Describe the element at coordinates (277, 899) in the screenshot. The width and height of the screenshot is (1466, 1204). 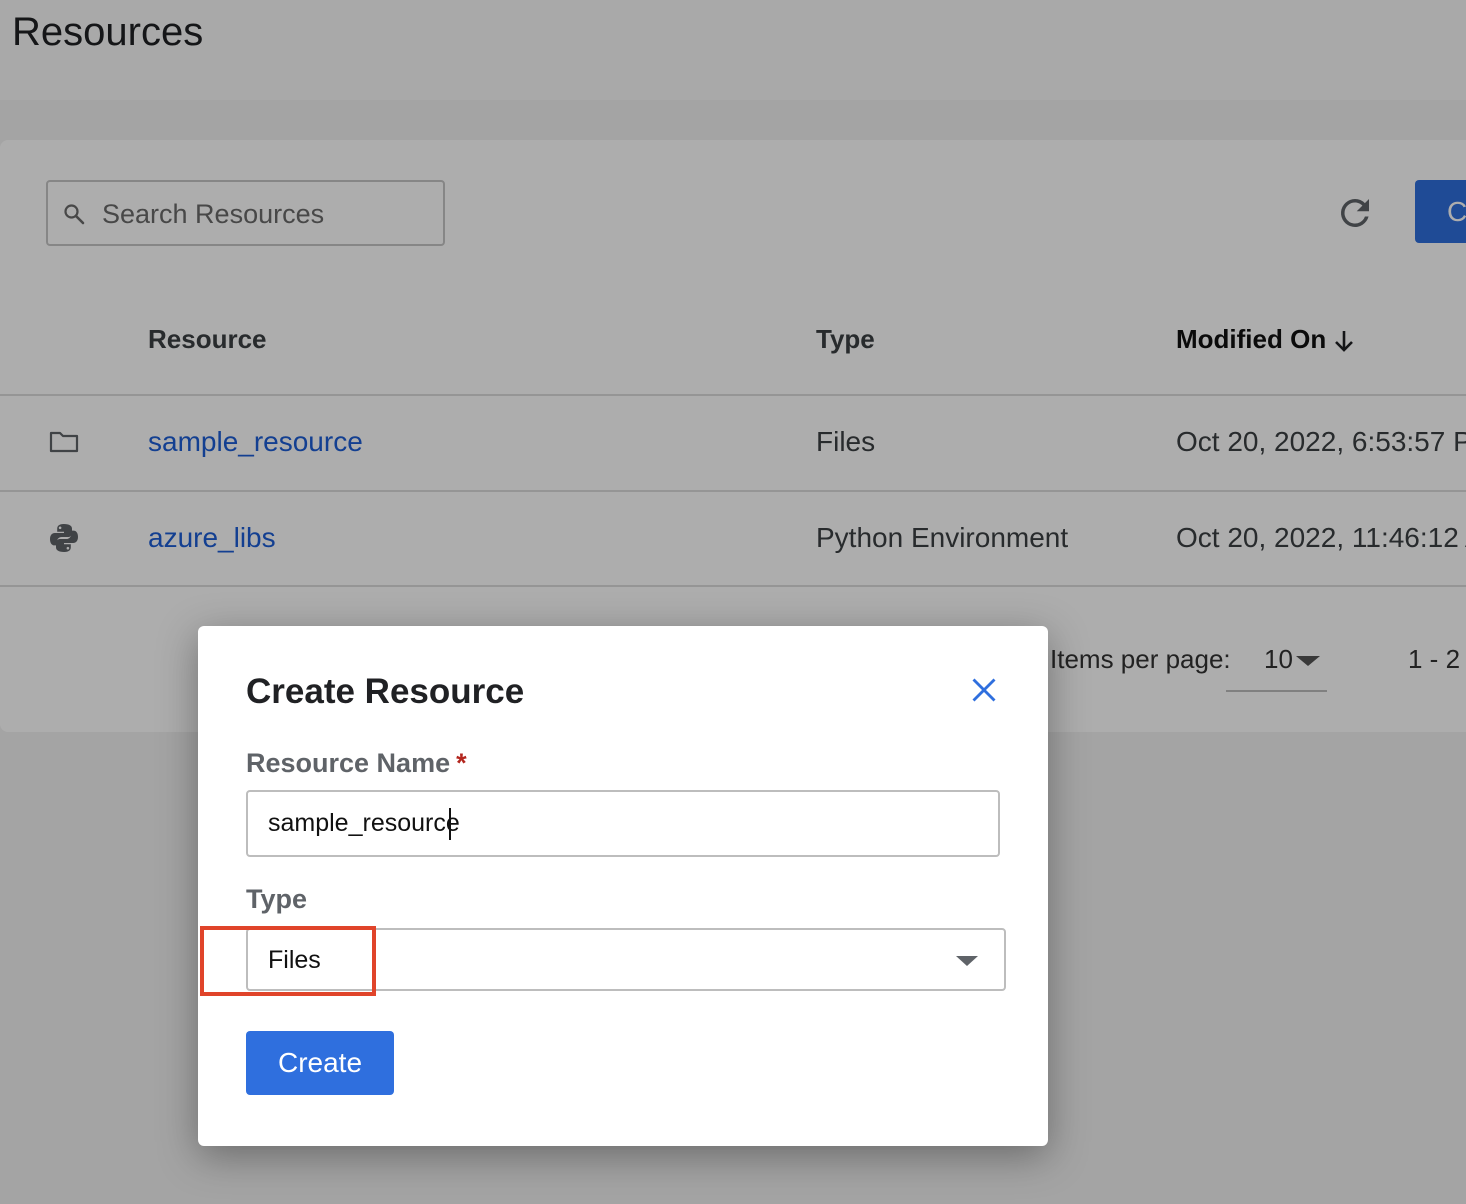
I see `type-label: Type` at that location.